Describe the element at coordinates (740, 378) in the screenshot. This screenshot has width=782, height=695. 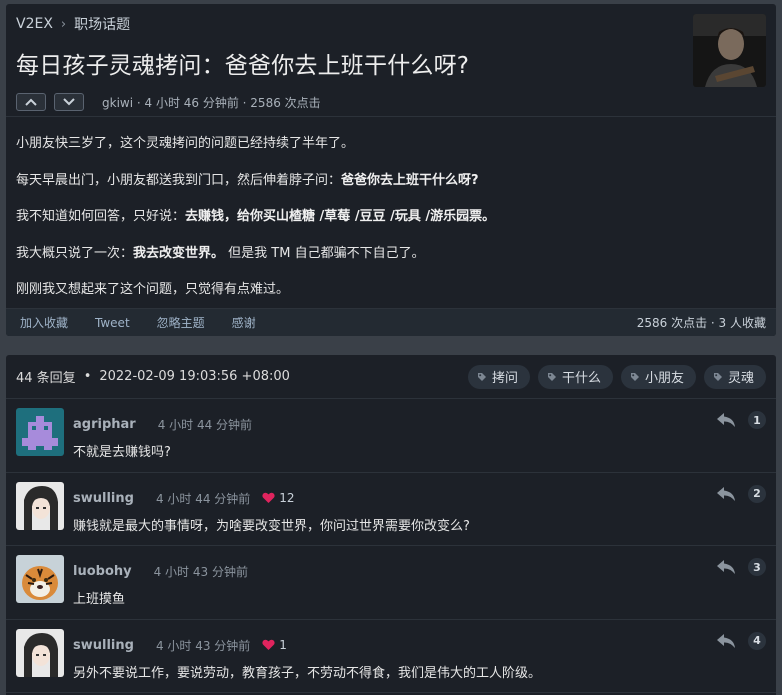
I see `tag-label: 灵魂` at that location.